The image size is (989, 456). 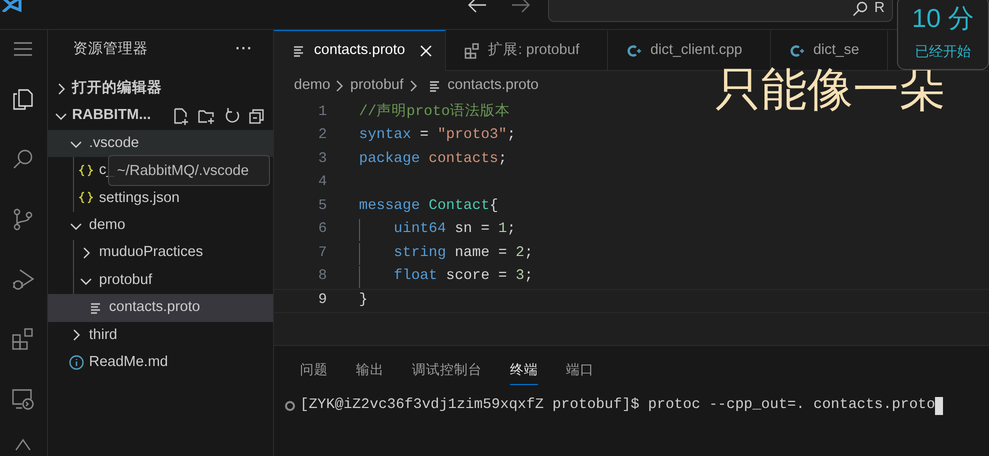 I want to click on timer-value: 10 分, so click(x=943, y=18).